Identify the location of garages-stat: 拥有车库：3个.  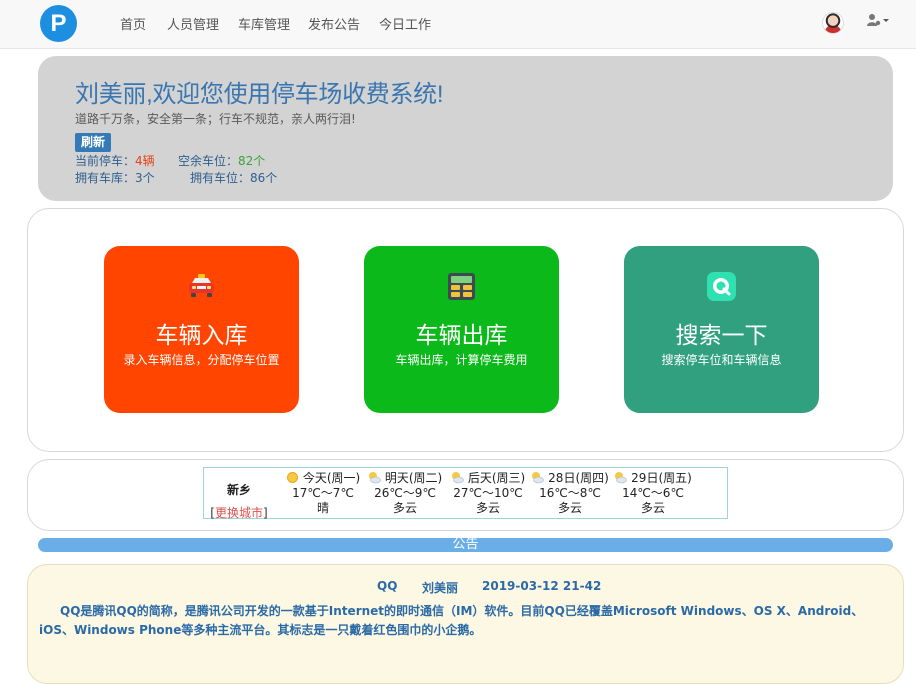
(115, 177).